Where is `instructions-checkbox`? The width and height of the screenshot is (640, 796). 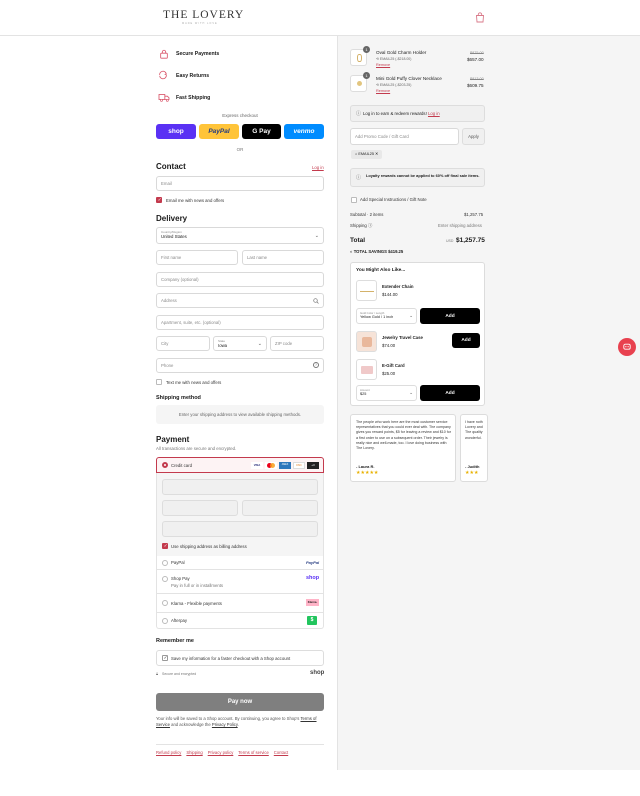 instructions-checkbox is located at coordinates (354, 200).